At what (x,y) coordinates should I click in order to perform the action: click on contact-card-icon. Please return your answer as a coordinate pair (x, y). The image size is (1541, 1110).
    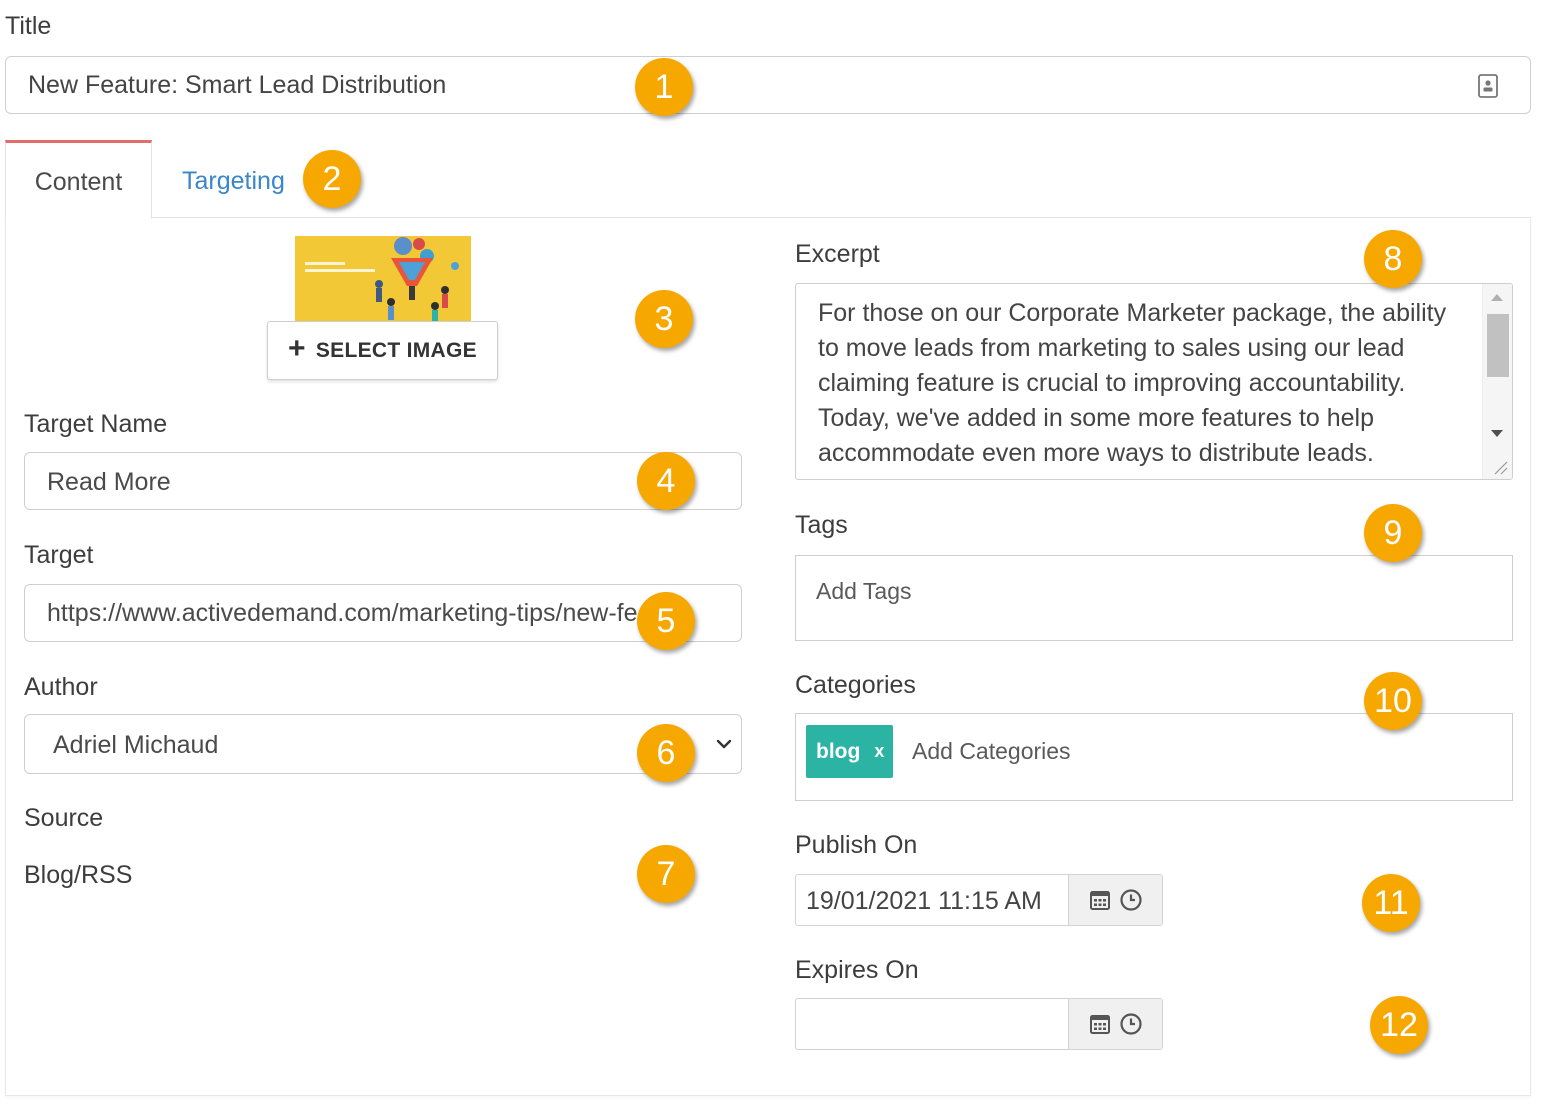
    Looking at the image, I should click on (1488, 86).